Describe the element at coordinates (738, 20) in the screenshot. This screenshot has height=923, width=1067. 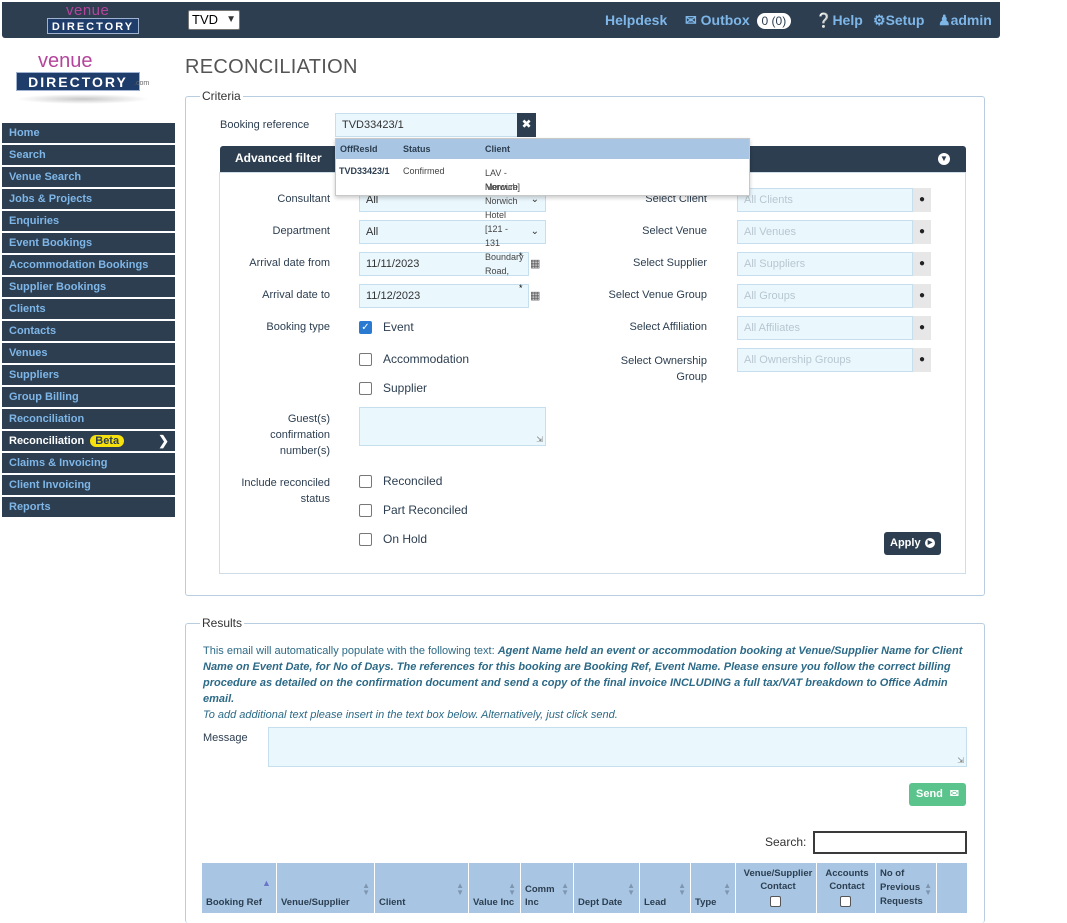
I see `outbox-link: ✉ Outbox 0 (0)` at that location.